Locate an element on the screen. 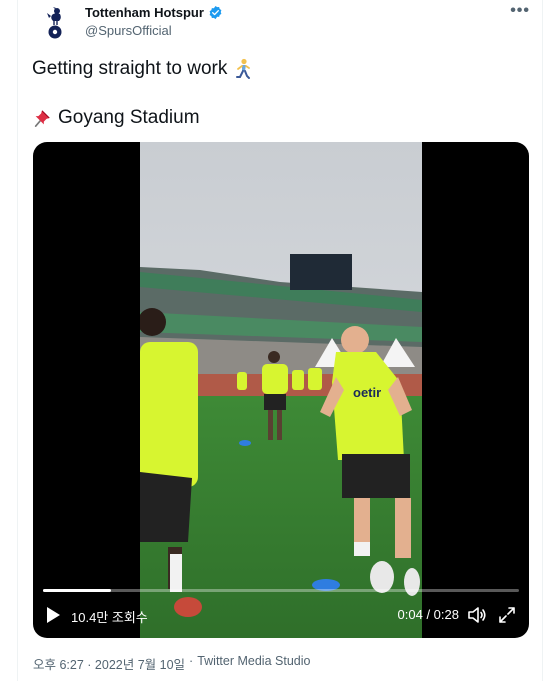  tweet-source: Twitter Media Studio is located at coordinates (253, 663).